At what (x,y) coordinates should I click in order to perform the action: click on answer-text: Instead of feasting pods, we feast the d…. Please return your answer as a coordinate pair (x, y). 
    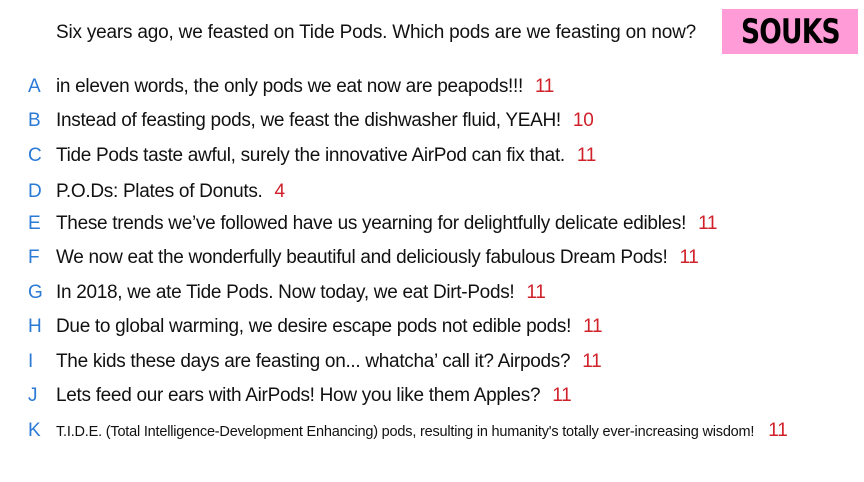
    Looking at the image, I should click on (325, 120).